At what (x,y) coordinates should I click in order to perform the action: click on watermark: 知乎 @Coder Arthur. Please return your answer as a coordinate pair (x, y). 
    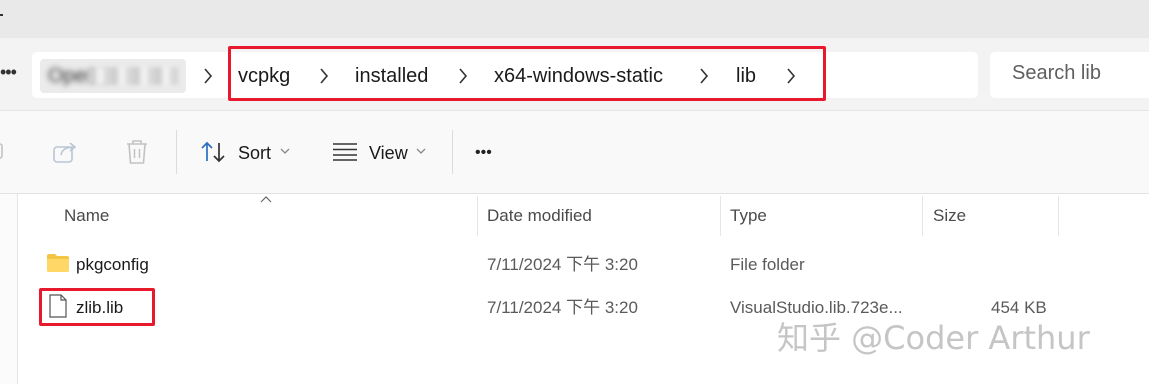
    Looking at the image, I should click on (933, 338).